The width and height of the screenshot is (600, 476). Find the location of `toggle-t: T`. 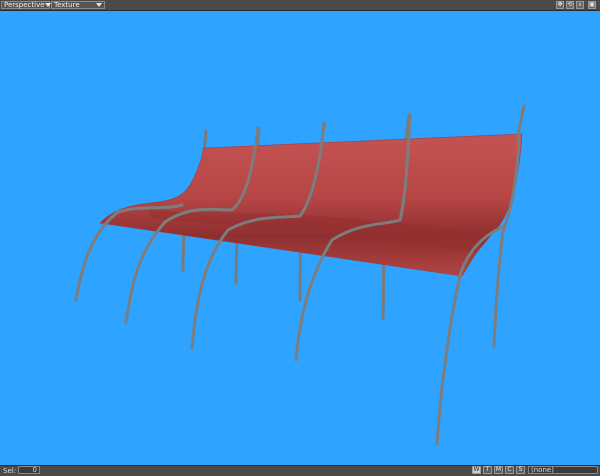

toggle-t: T is located at coordinates (487, 470).